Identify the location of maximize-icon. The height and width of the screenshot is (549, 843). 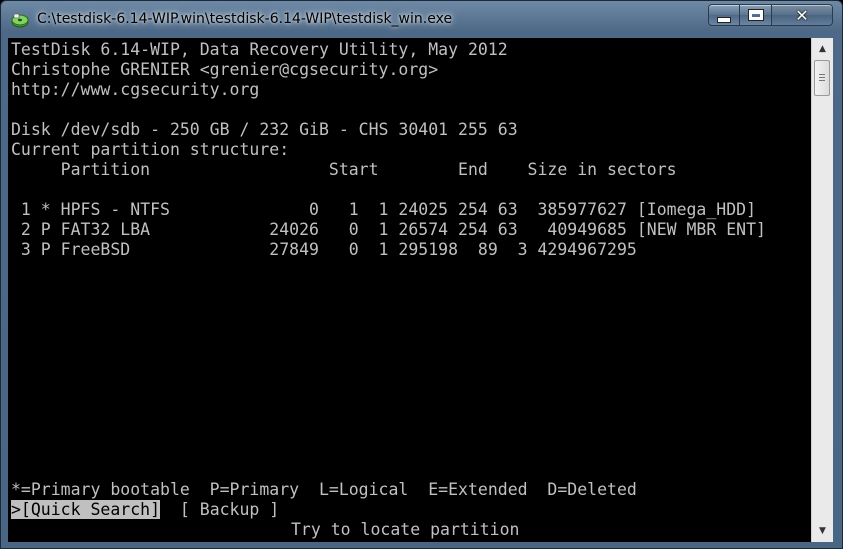
(755, 15).